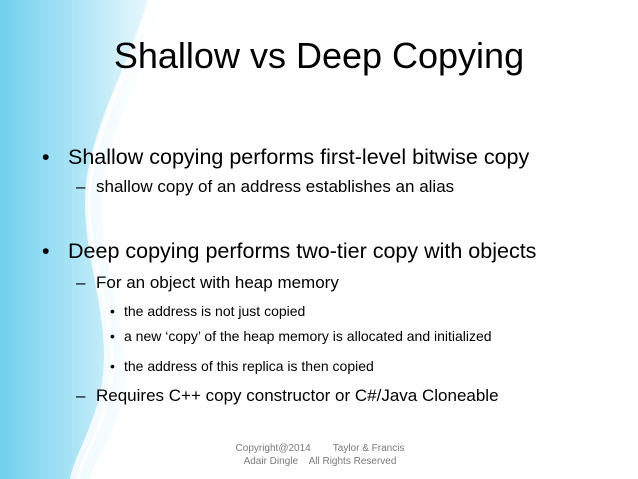 This screenshot has width=638, height=479. Describe the element at coordinates (217, 282) in the screenshot. I see `sub-bullet-heap-object: For an object with heap memory` at that location.